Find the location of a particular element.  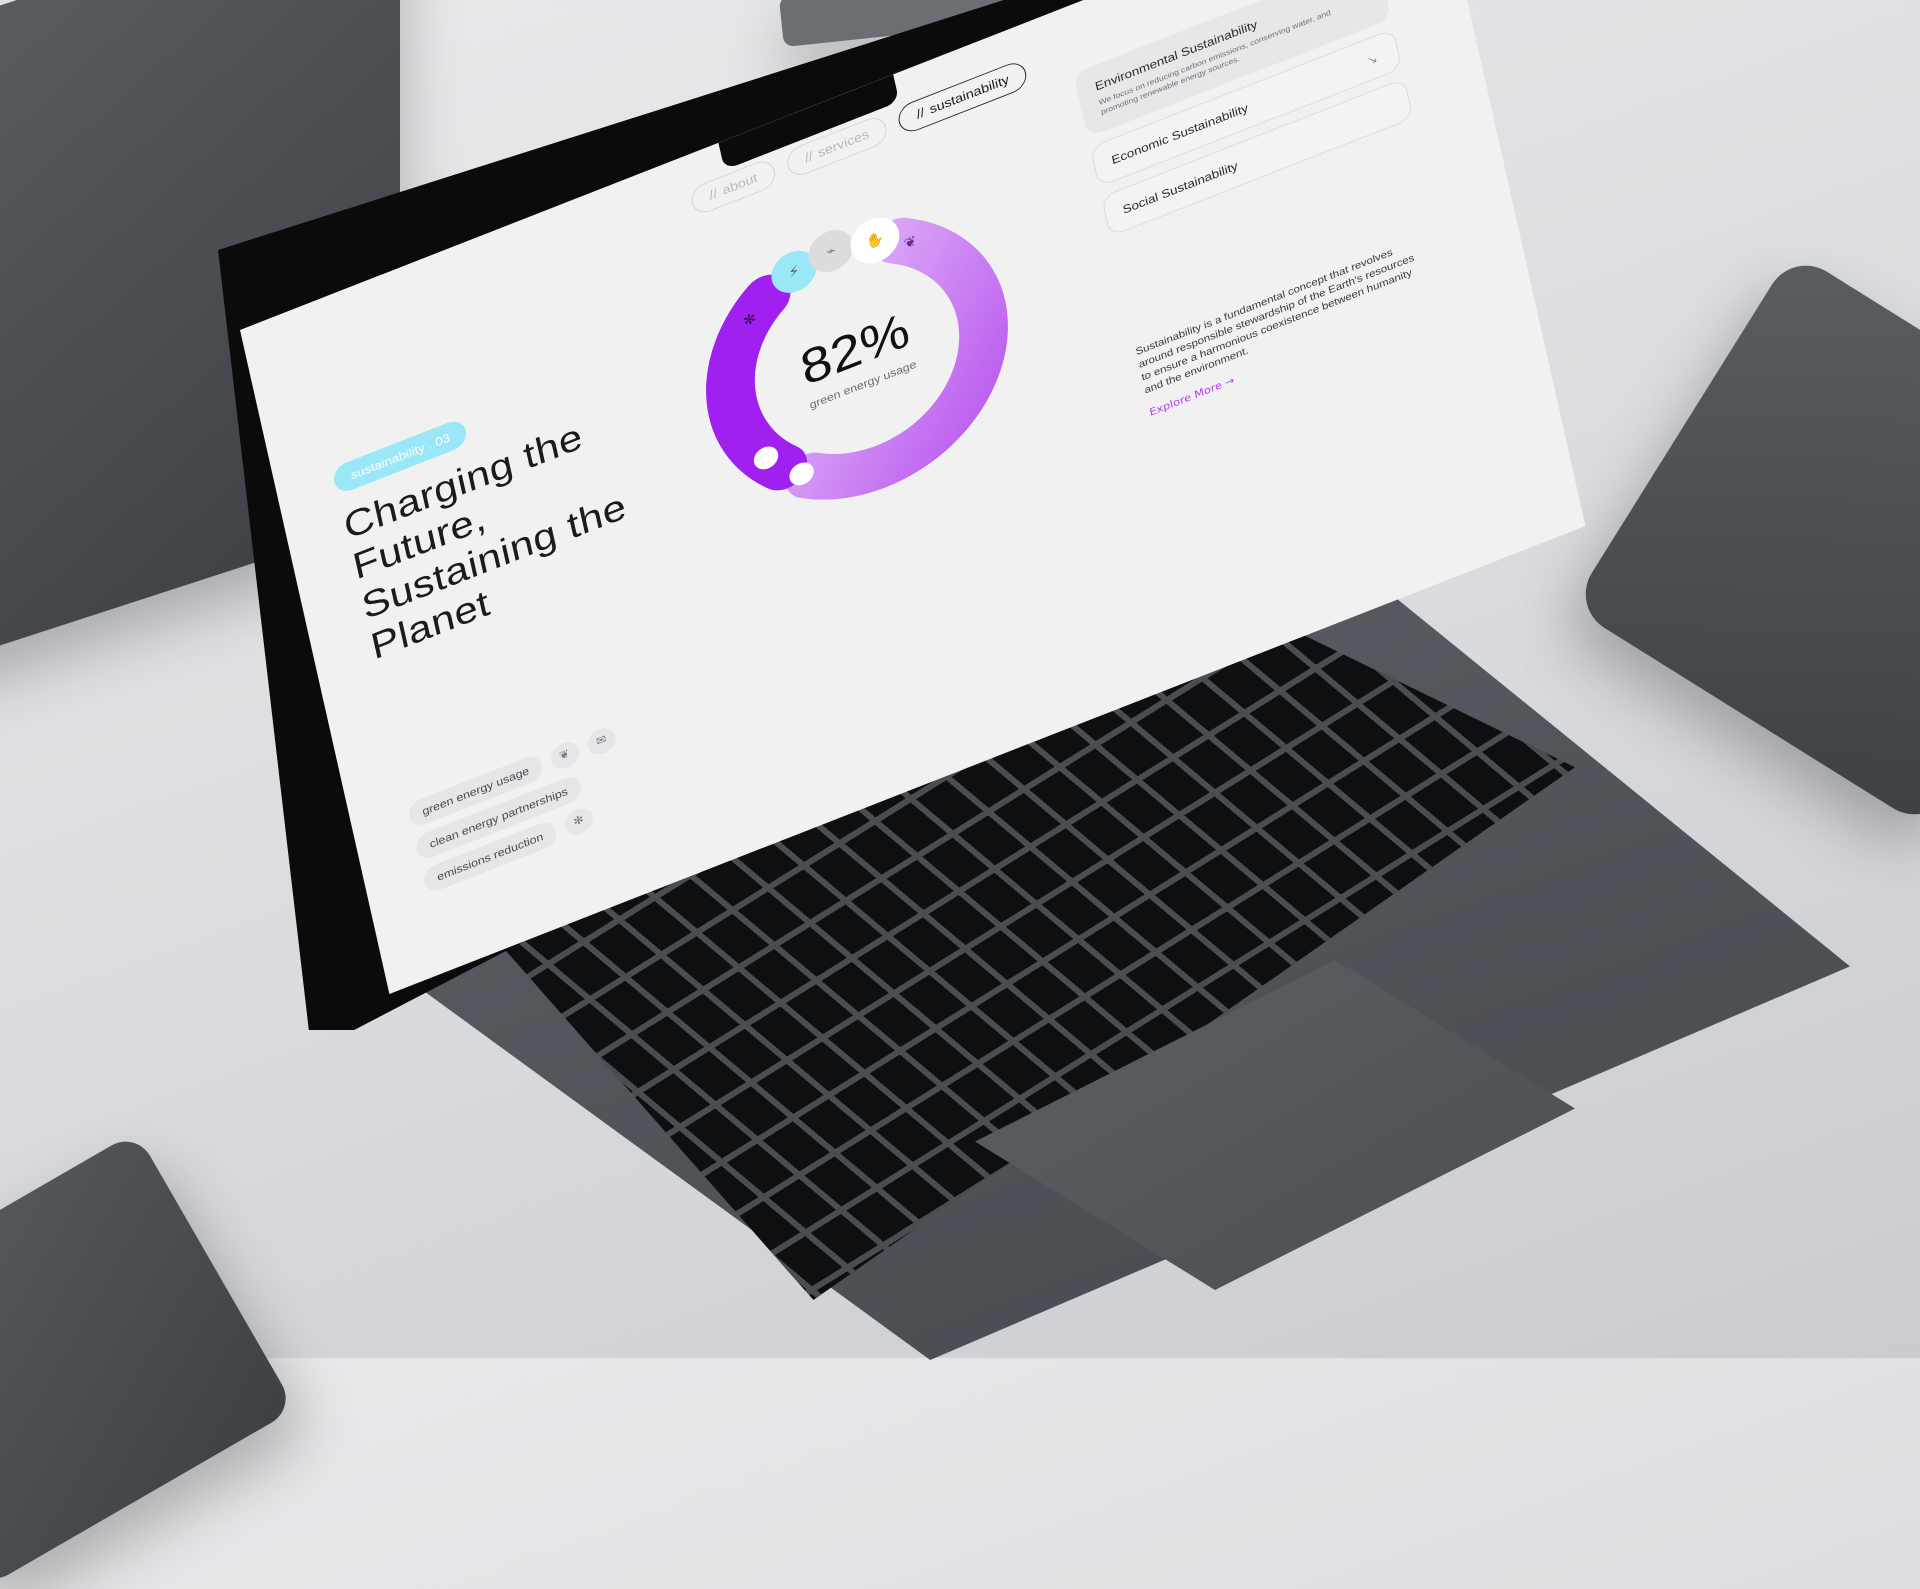

nav-about-label: about is located at coordinates (740, 184).